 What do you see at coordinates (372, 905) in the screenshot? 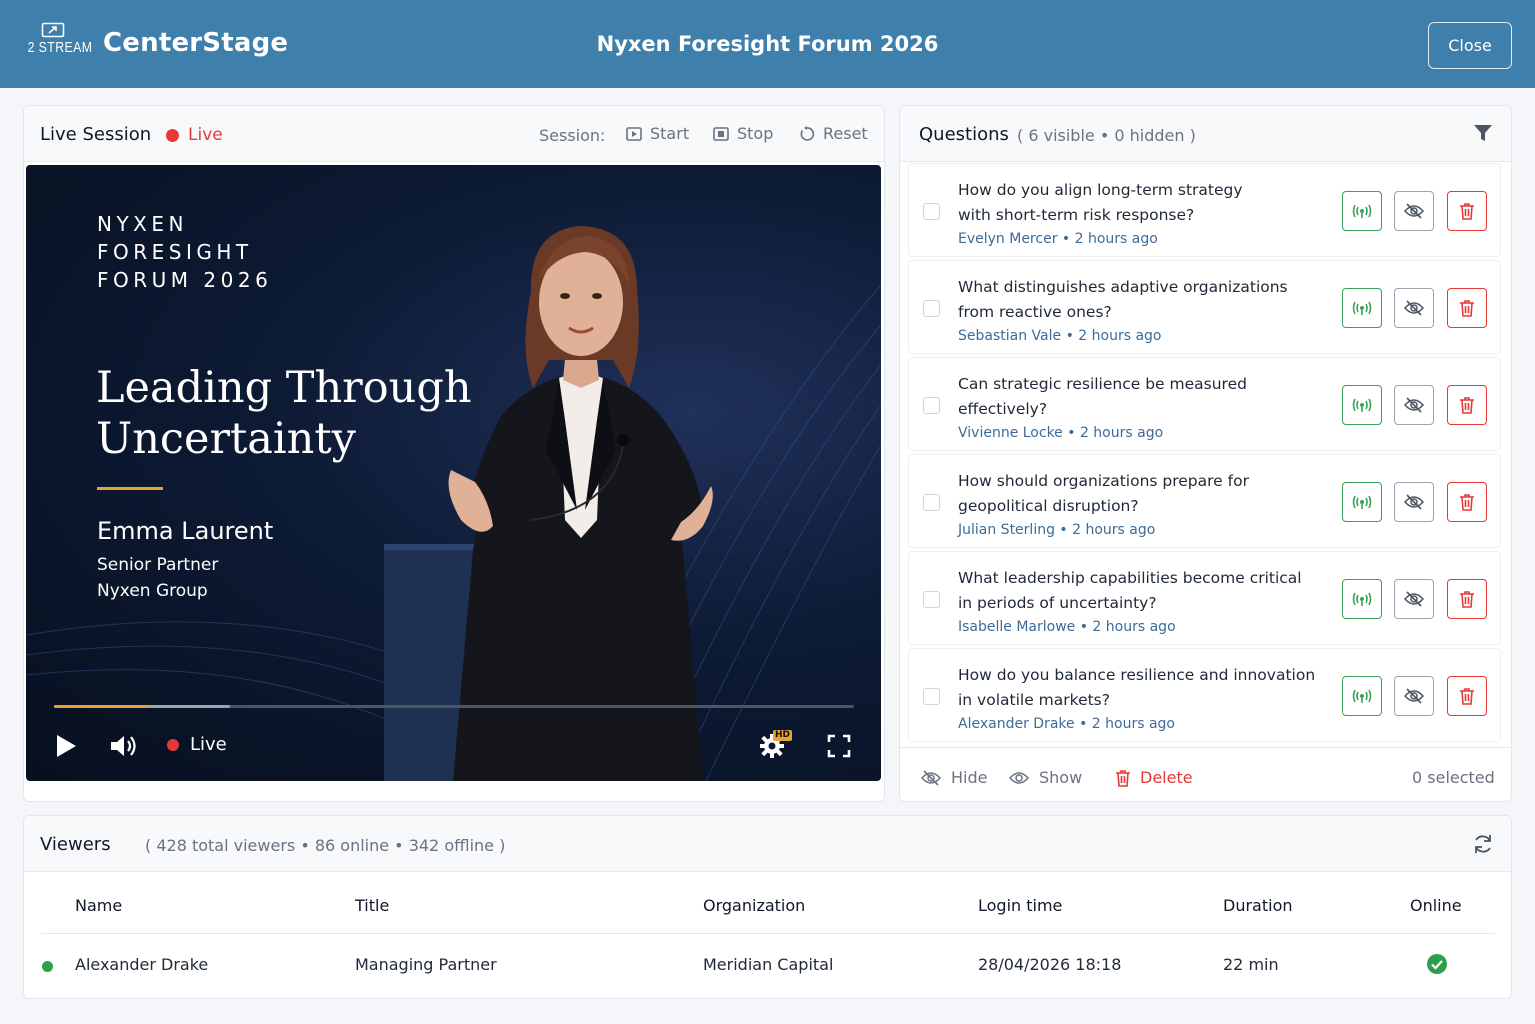
I see `column-header-title: Title` at bounding box center [372, 905].